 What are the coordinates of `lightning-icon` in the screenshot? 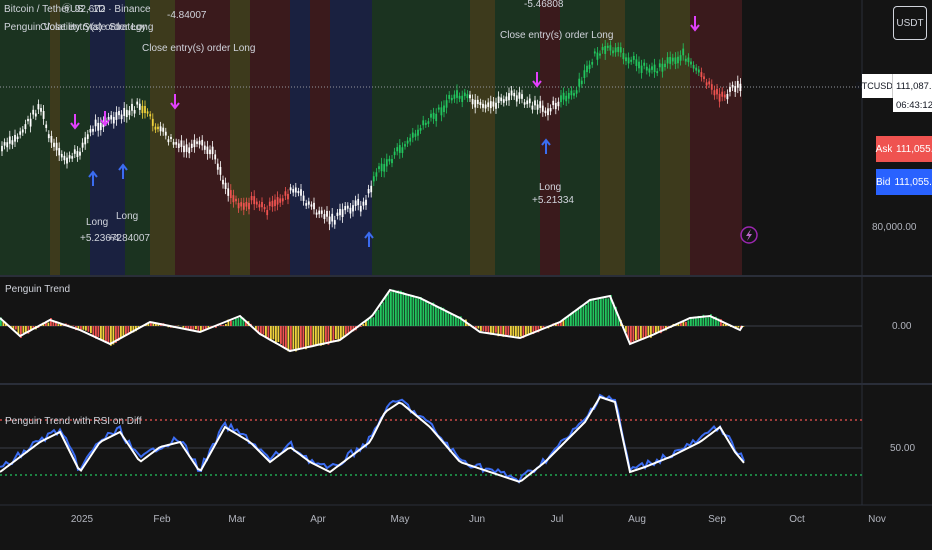 It's located at (749, 235).